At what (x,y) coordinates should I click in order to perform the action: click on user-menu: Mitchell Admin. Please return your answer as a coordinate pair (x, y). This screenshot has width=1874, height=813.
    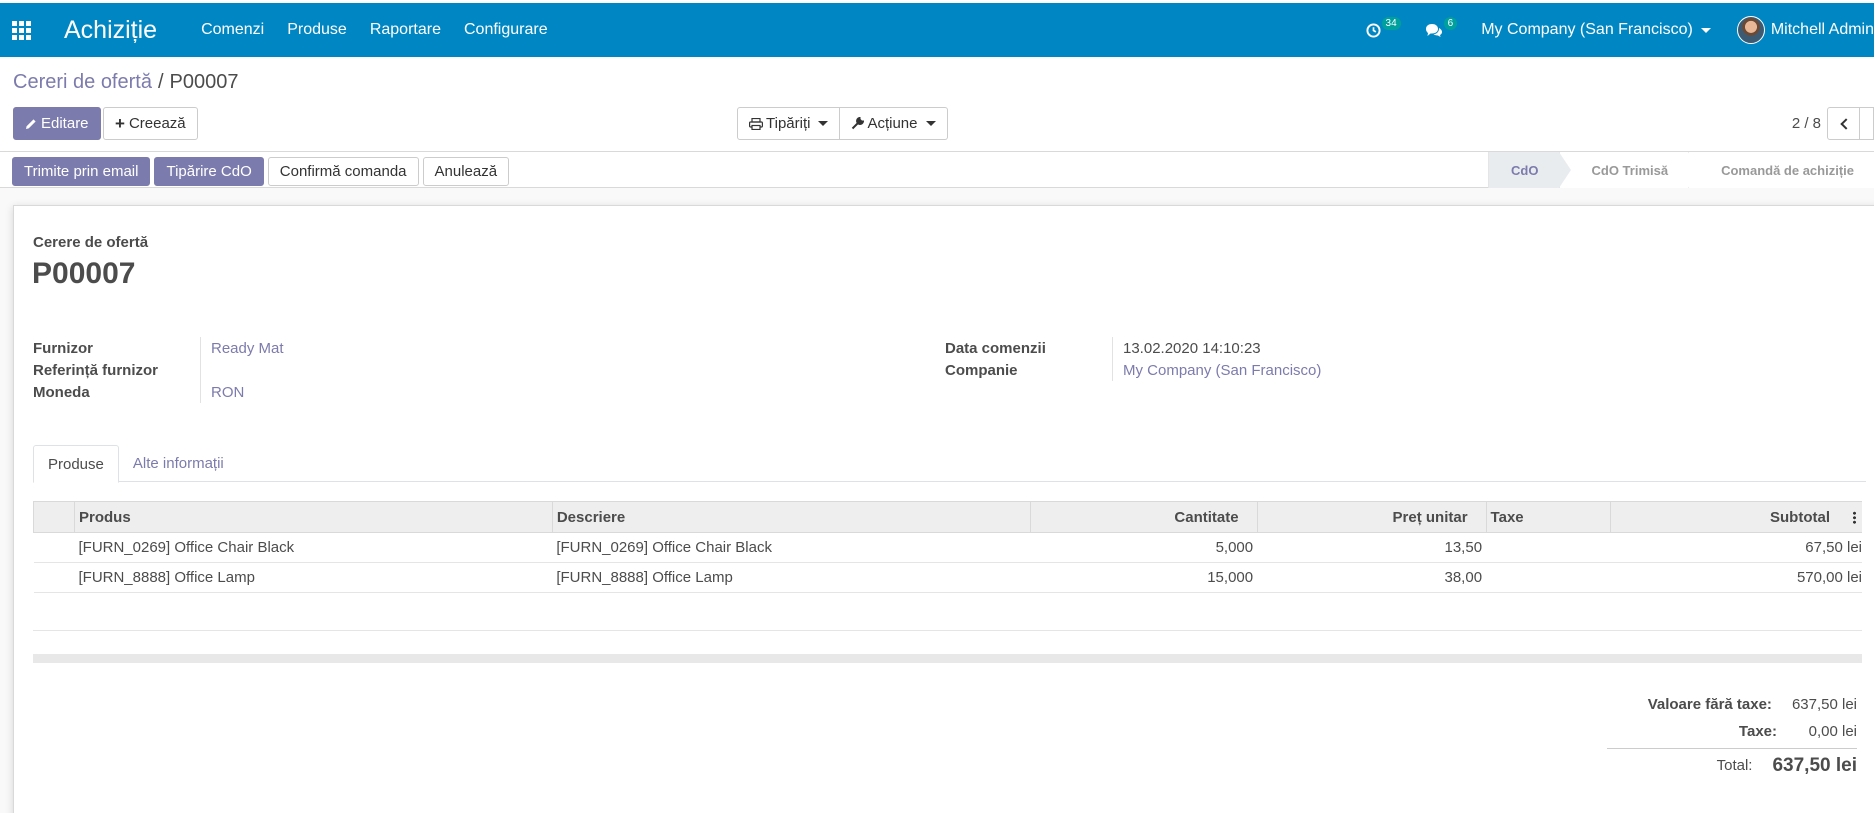
    Looking at the image, I should click on (1805, 30).